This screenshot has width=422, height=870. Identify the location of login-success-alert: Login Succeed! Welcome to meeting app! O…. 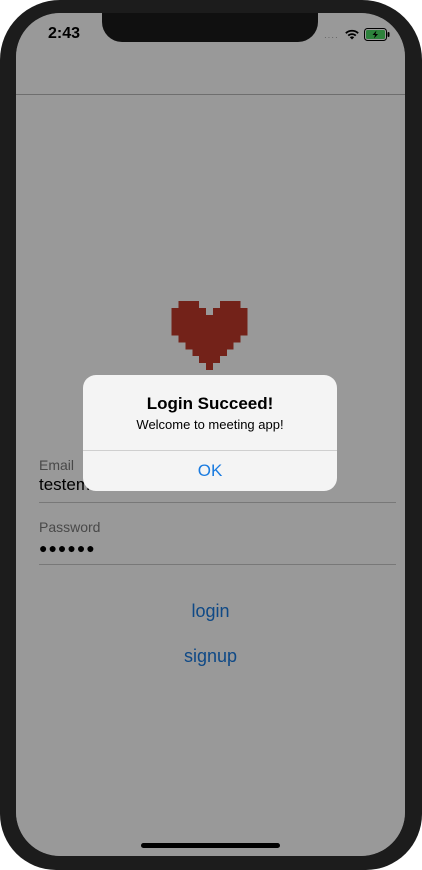
(210, 433).